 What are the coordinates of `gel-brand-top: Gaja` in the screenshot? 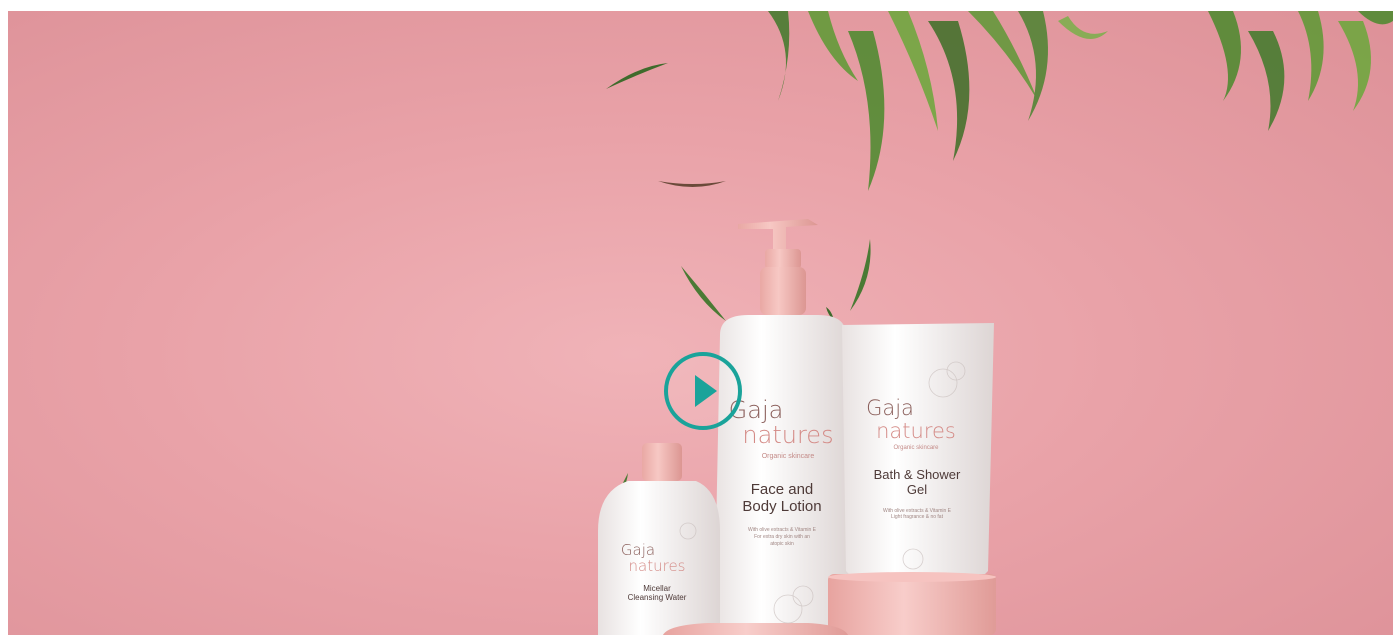 It's located at (890, 408).